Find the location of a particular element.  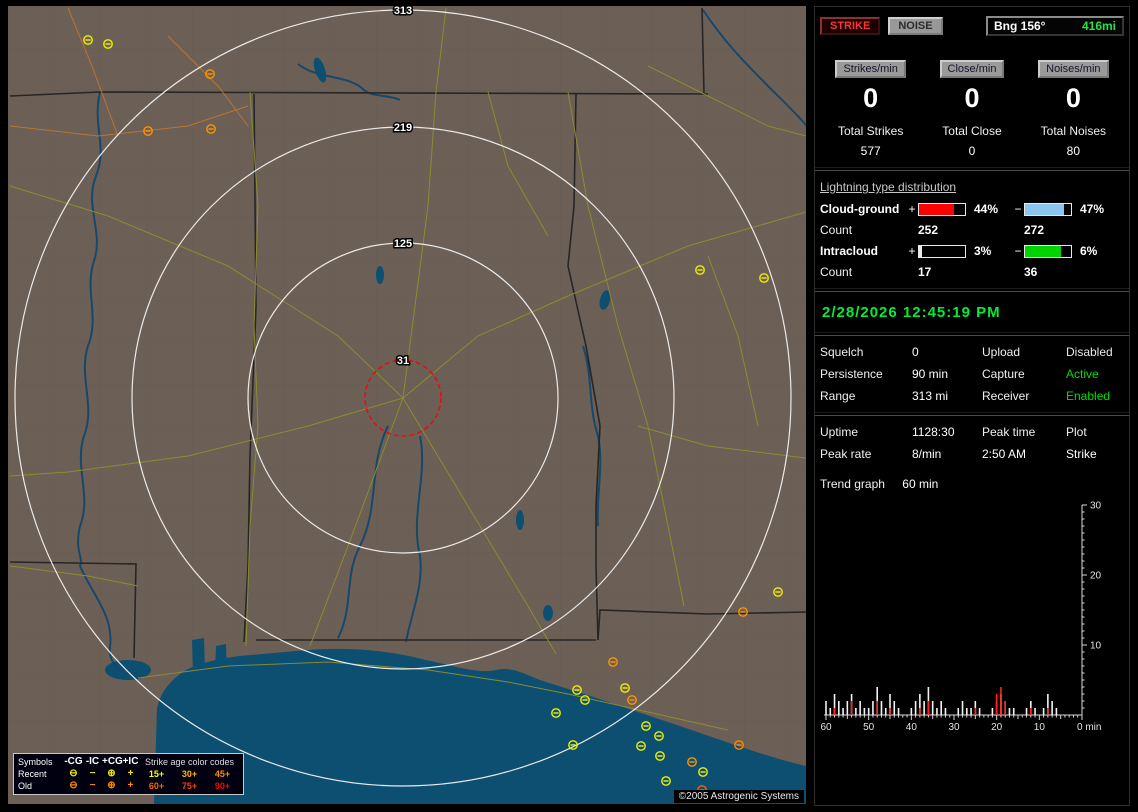

trend-graph-header: Trend graph 60 min is located at coordinates (972, 484).